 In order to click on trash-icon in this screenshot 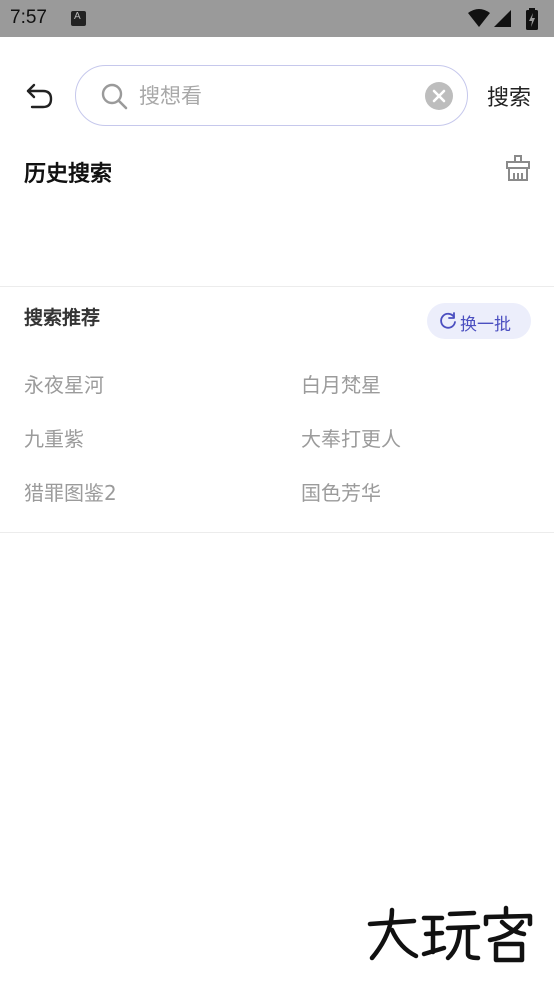, I will do `click(518, 168)`.